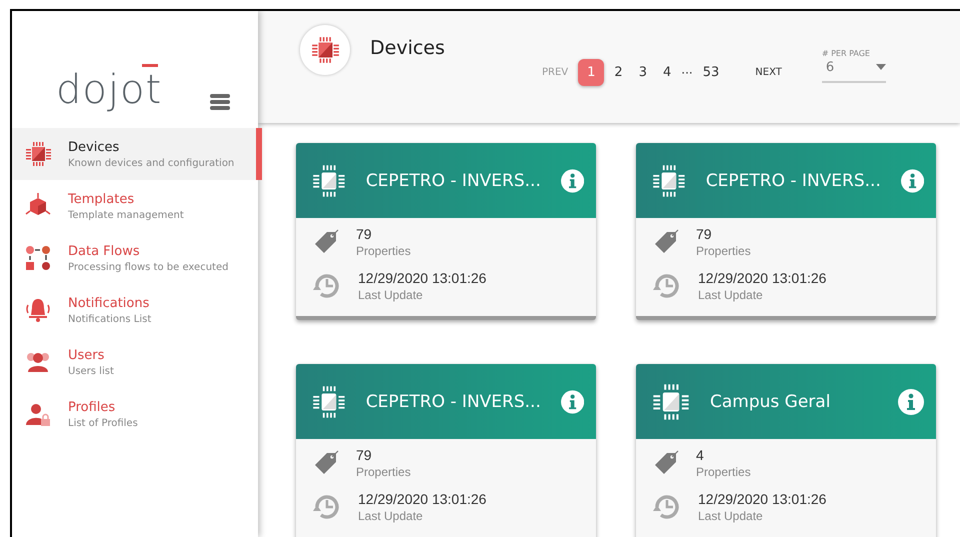 This screenshot has height=537, width=960. What do you see at coordinates (94, 147) in the screenshot?
I see `nav-title: Devices` at bounding box center [94, 147].